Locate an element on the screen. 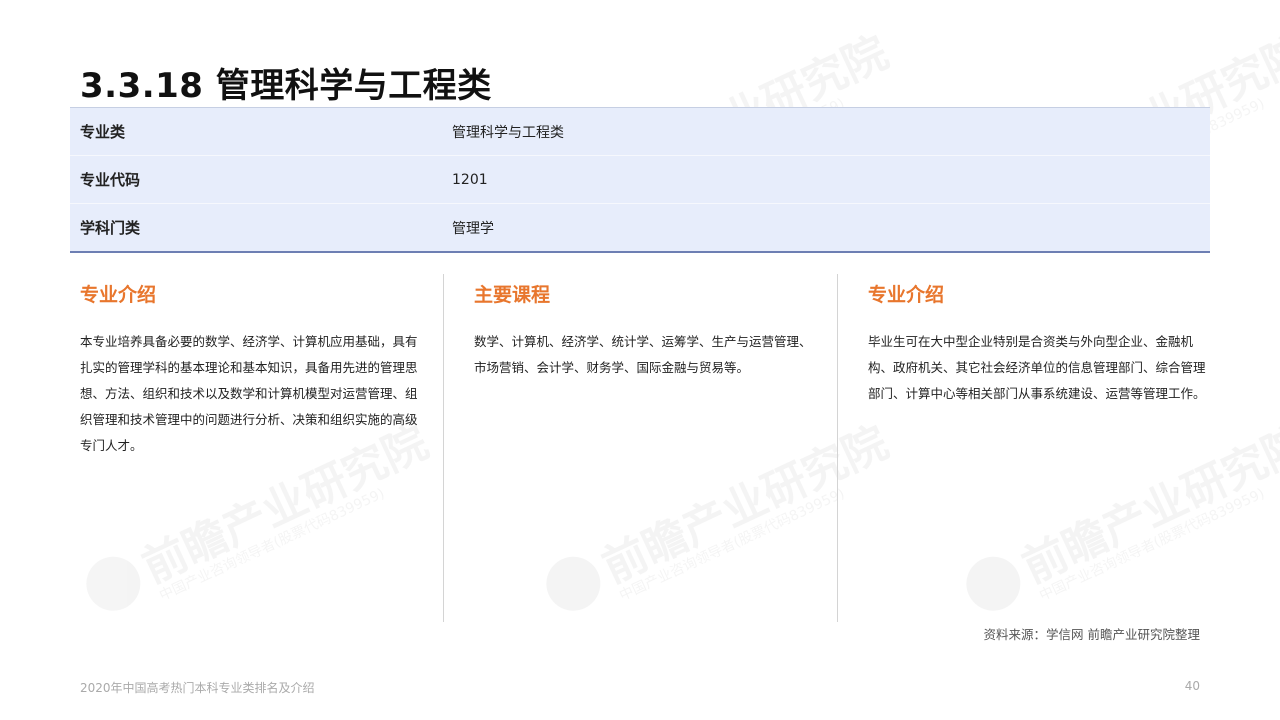  table-row: 专业类 管理科学与工程类 is located at coordinates (640, 132).